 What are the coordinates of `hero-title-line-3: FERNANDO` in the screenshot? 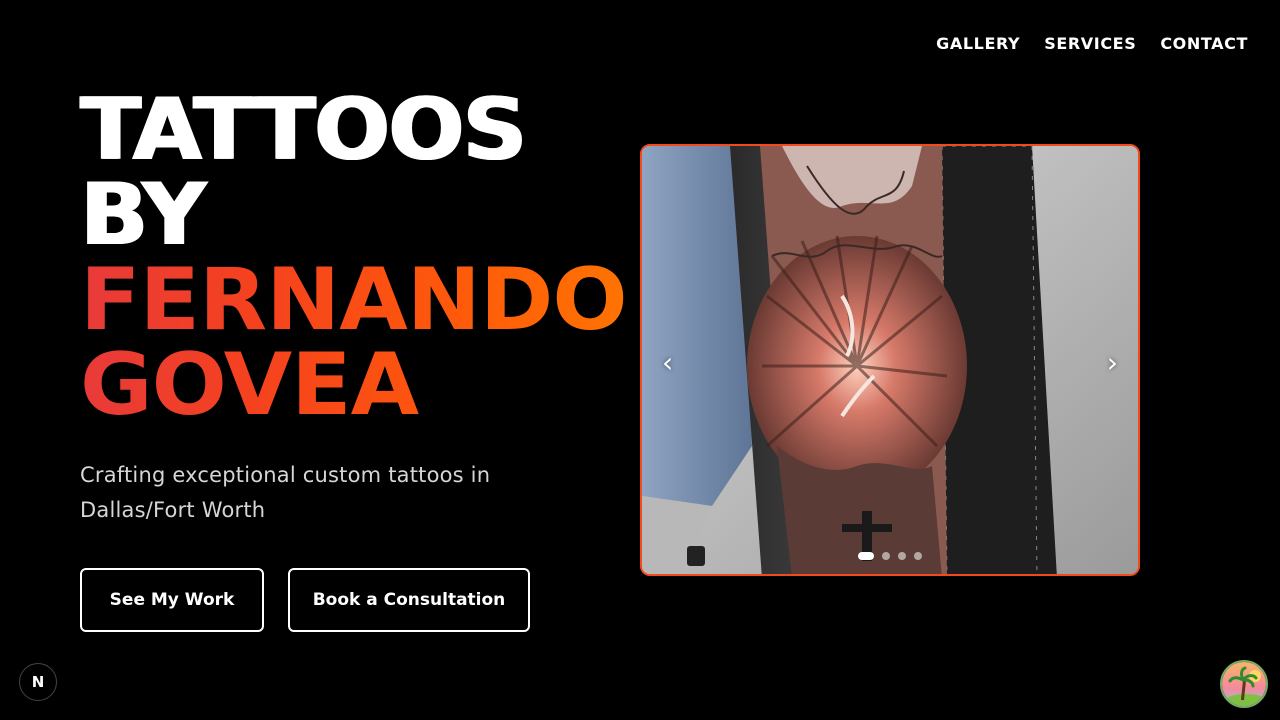 It's located at (365, 300).